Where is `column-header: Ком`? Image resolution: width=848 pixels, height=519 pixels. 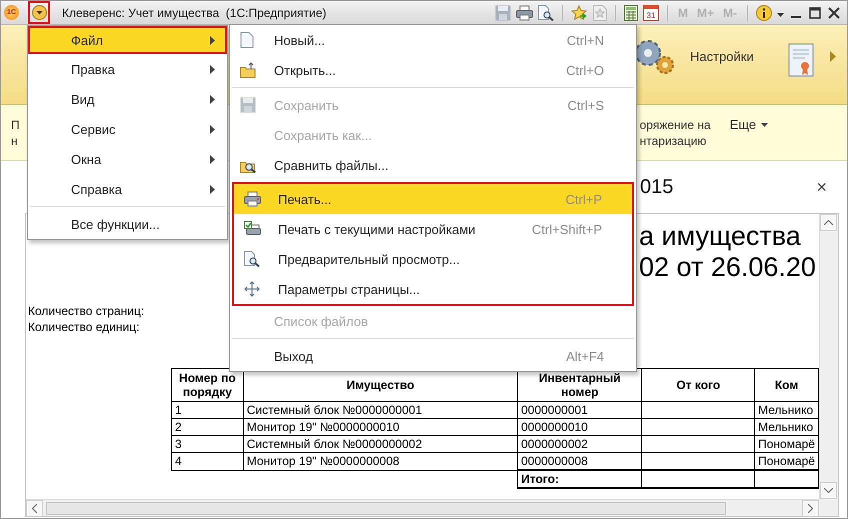
column-header: Ком is located at coordinates (786, 385).